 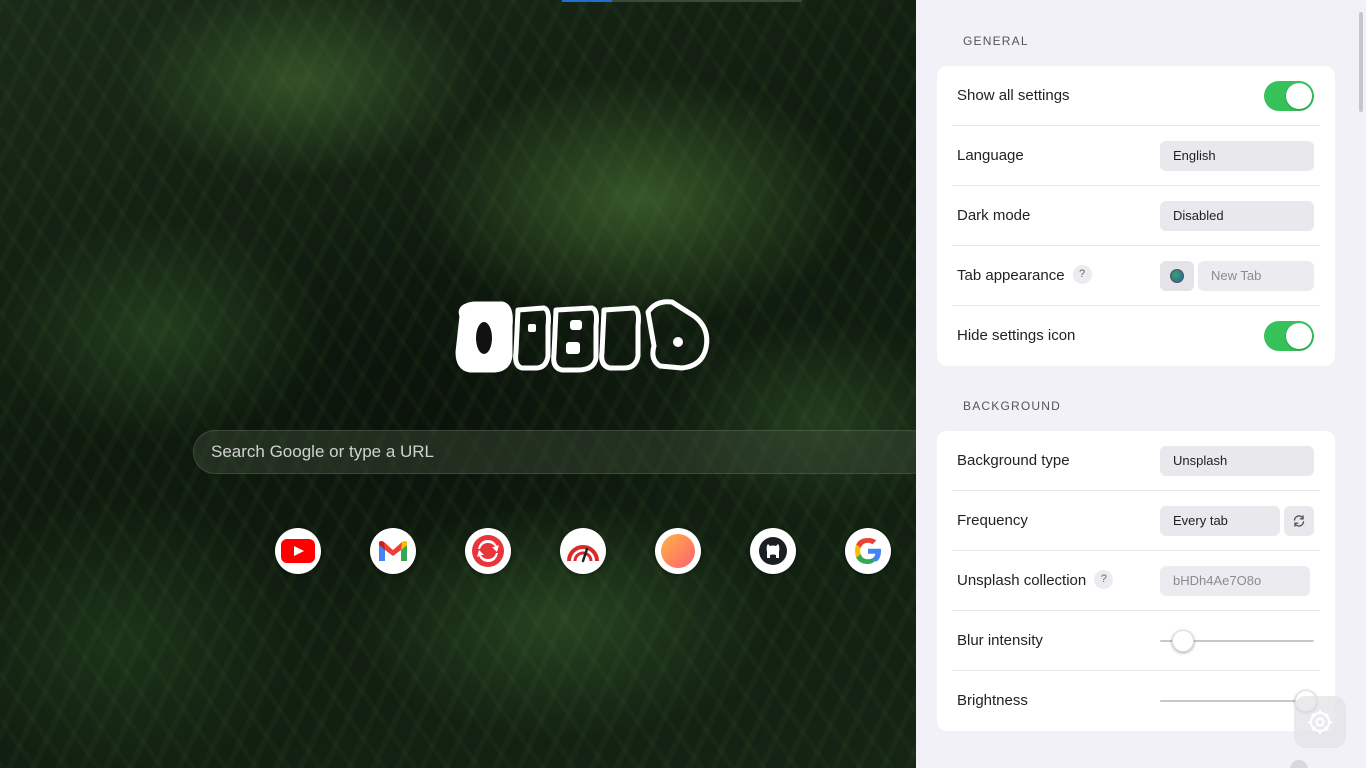 I want to click on brightness-row: Brightness, so click(x=1136, y=701).